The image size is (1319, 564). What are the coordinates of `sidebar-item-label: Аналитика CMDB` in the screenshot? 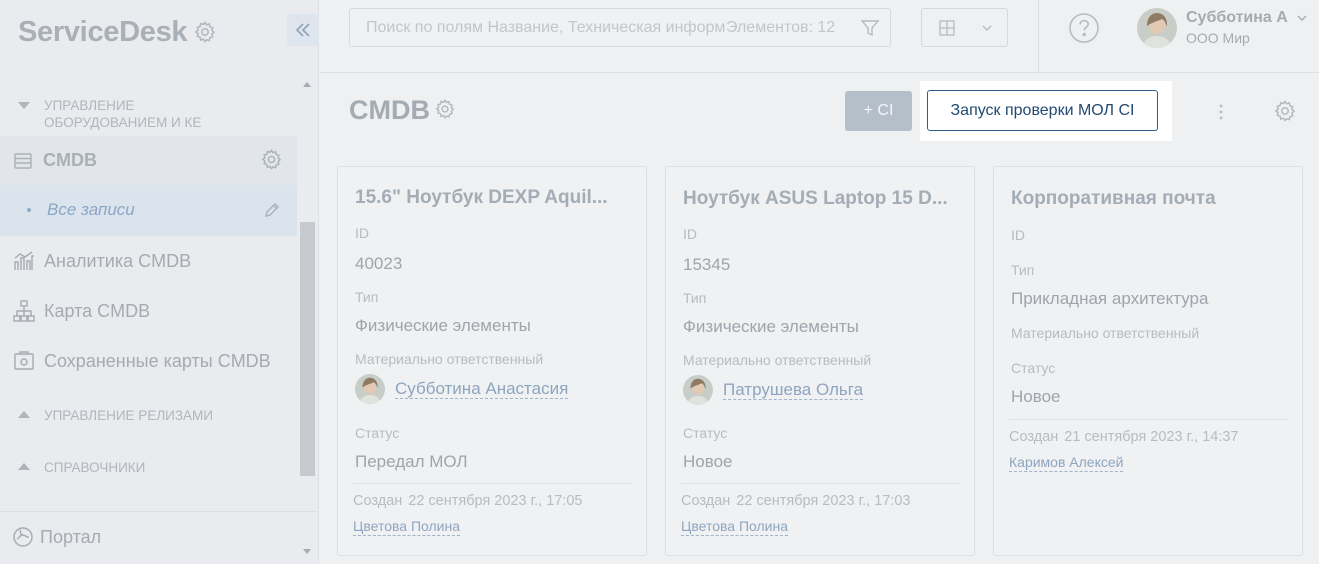 It's located at (118, 260).